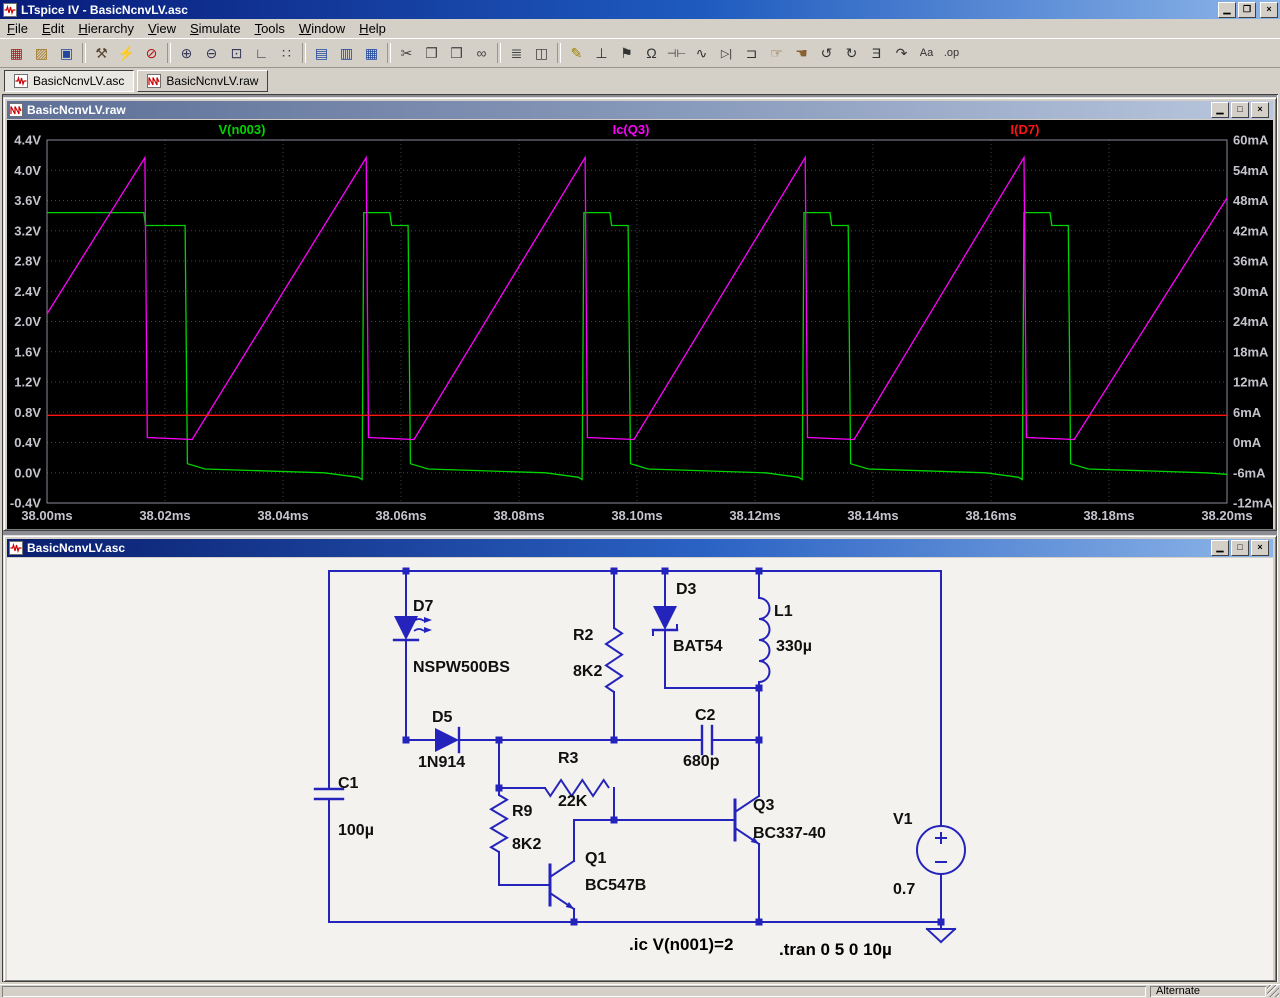 This screenshot has width=1280, height=998. What do you see at coordinates (448, 740) in the screenshot?
I see `component-d5` at bounding box center [448, 740].